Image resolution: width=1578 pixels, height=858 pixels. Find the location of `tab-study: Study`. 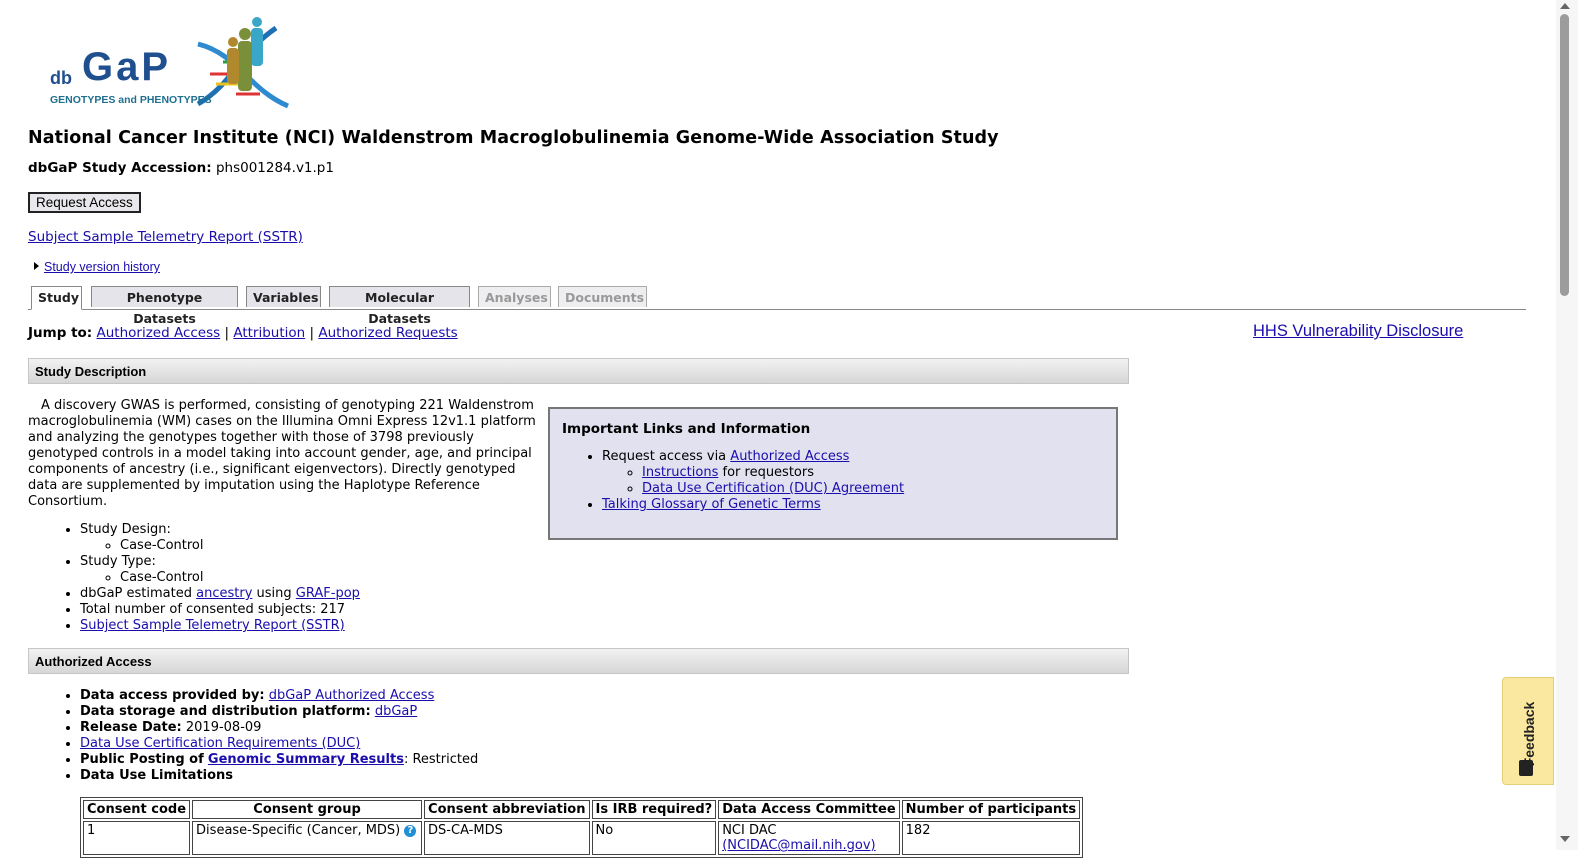

tab-study: Study is located at coordinates (56, 298).